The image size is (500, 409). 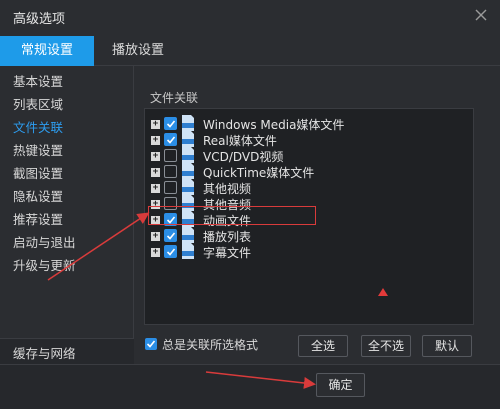 I want to click on list-item: + 其他视频, so click(x=306, y=187).